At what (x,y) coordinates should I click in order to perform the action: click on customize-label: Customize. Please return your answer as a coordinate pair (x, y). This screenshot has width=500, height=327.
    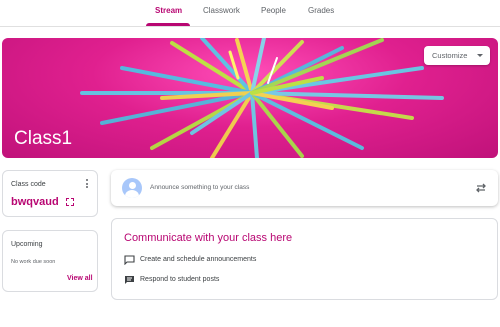
    Looking at the image, I should click on (450, 55).